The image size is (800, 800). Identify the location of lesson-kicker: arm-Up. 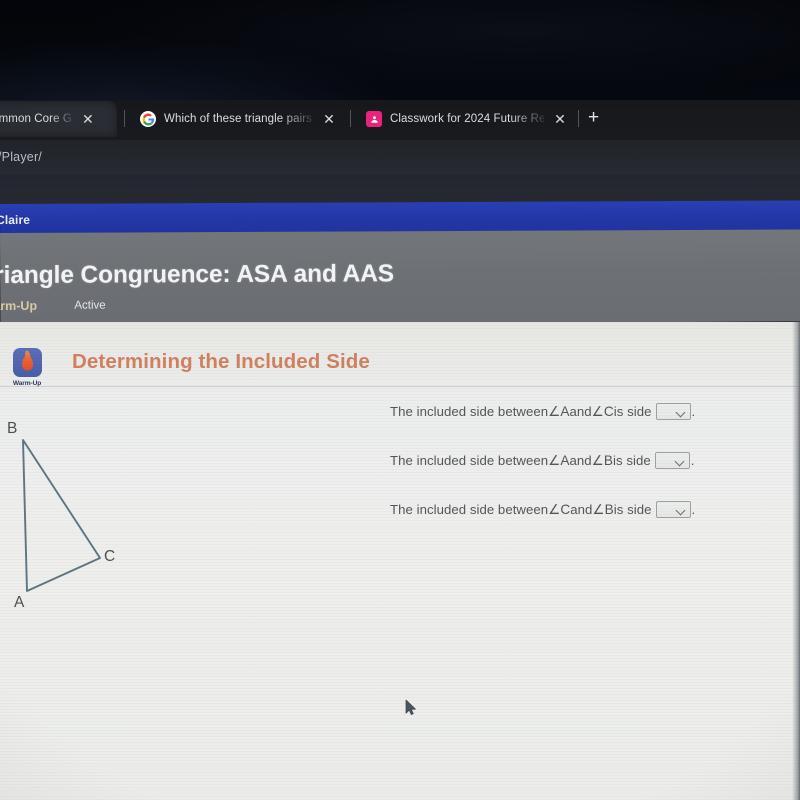
(19, 306).